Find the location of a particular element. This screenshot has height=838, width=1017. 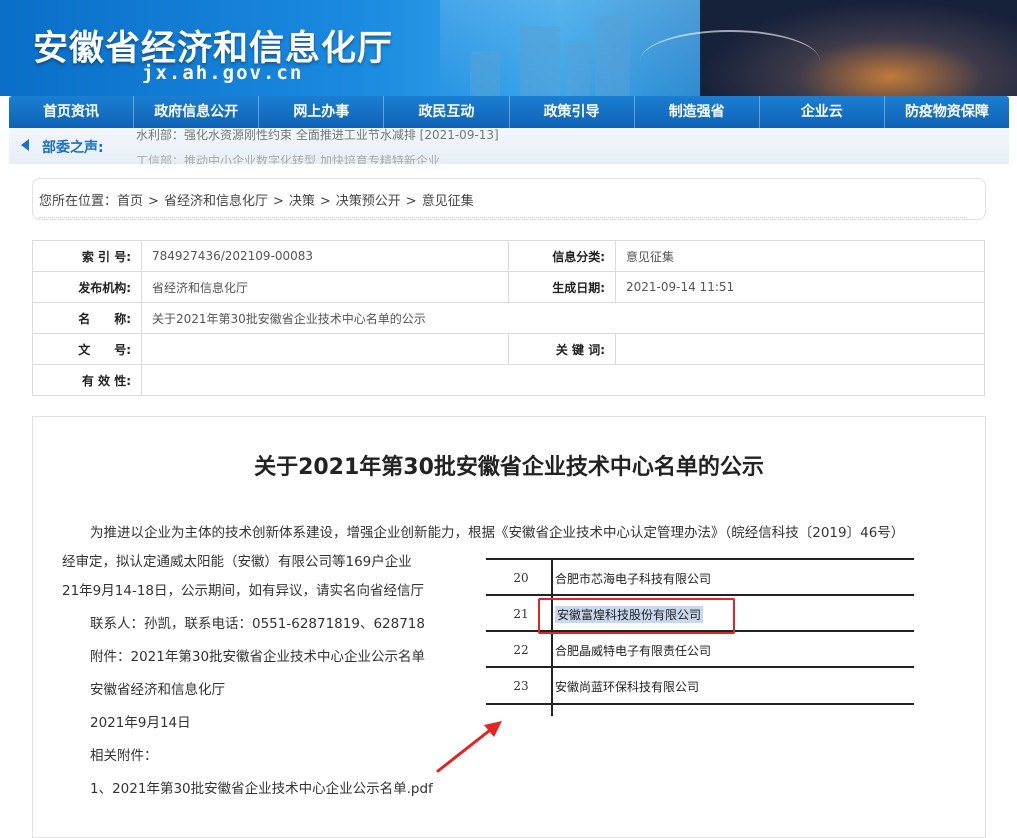

attachment-pdf-link: 1、2021年第30批安徽省企业技术中心企业公示名单.pdf is located at coordinates (261, 787).